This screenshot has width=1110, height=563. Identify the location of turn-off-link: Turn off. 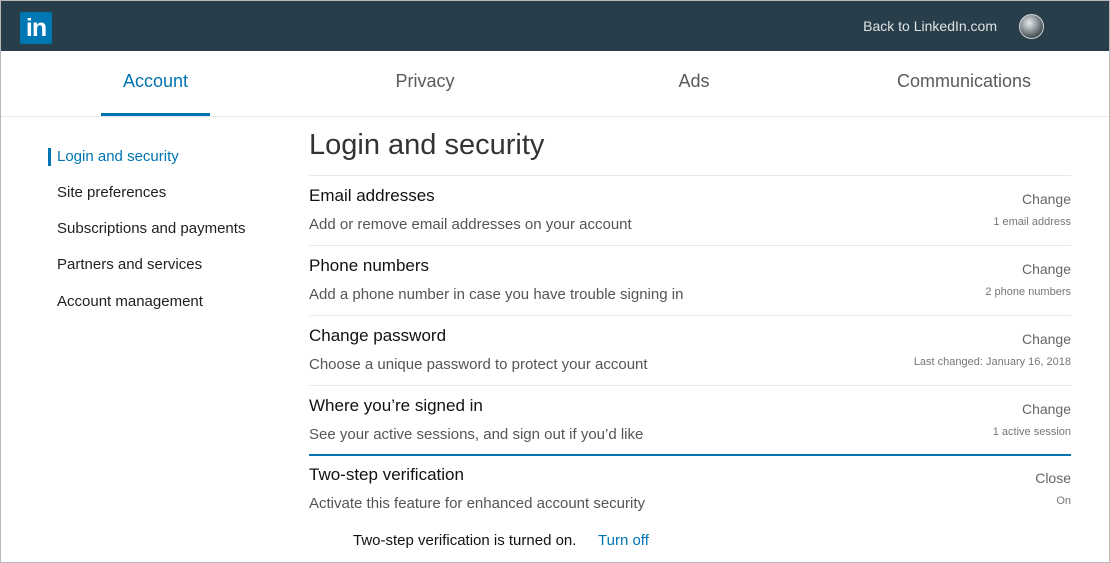
(623, 540).